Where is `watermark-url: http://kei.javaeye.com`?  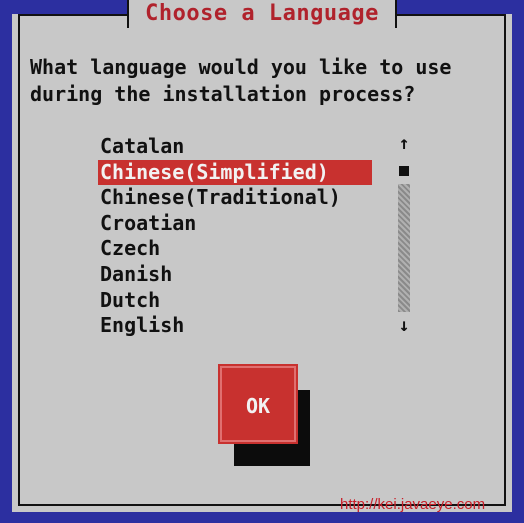 watermark-url: http://kei.javaeye.com is located at coordinates (413, 504).